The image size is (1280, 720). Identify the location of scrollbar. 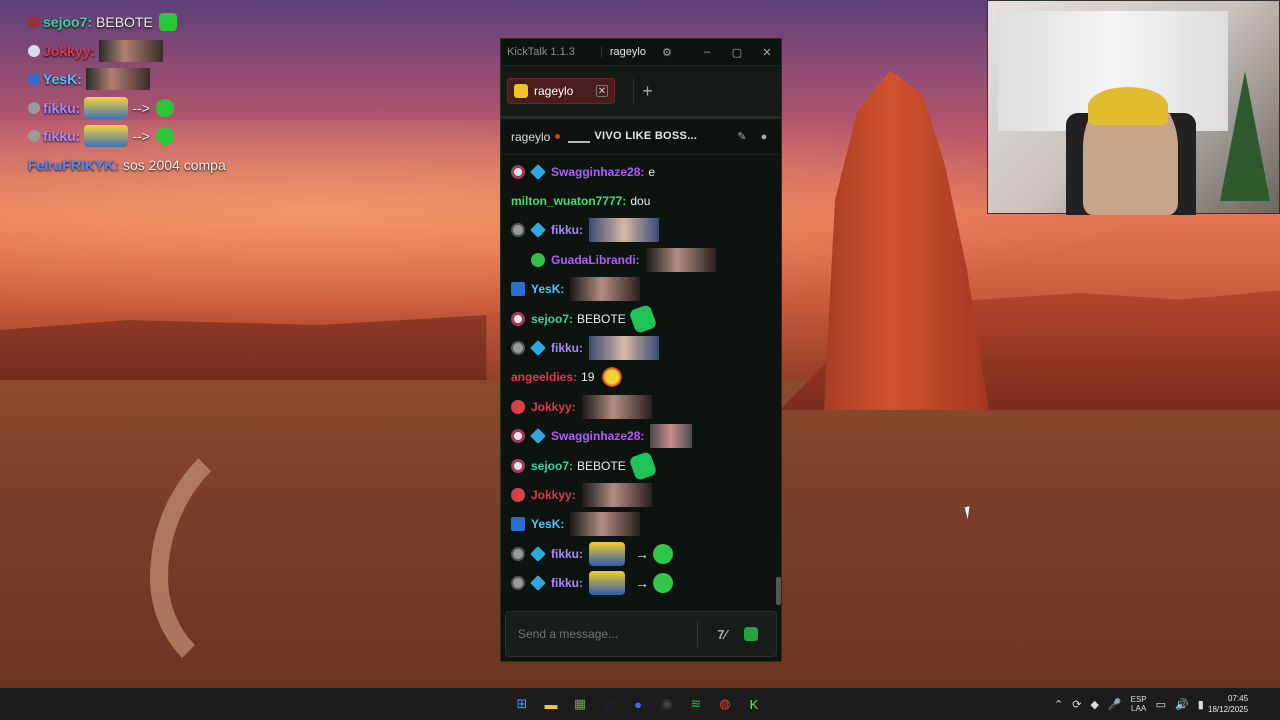
(778, 591).